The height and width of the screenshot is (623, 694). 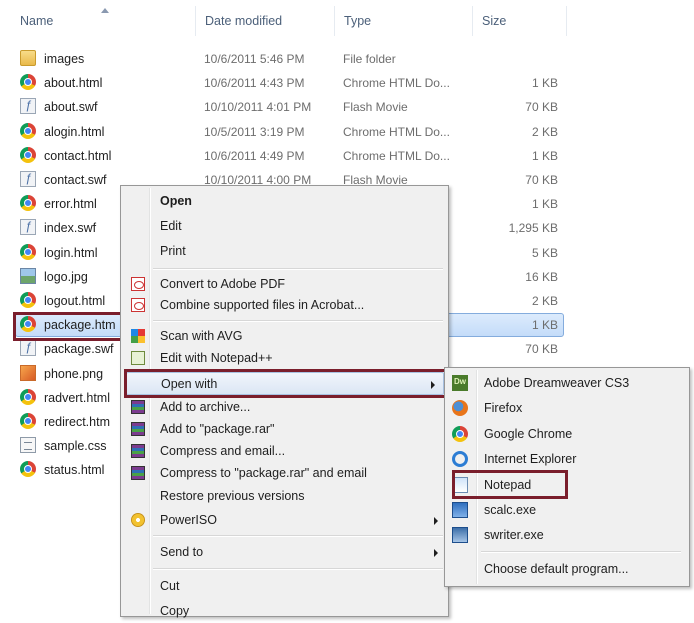 I want to click on file-date: 10/5/2011 3:19 PM, so click(x=254, y=131).